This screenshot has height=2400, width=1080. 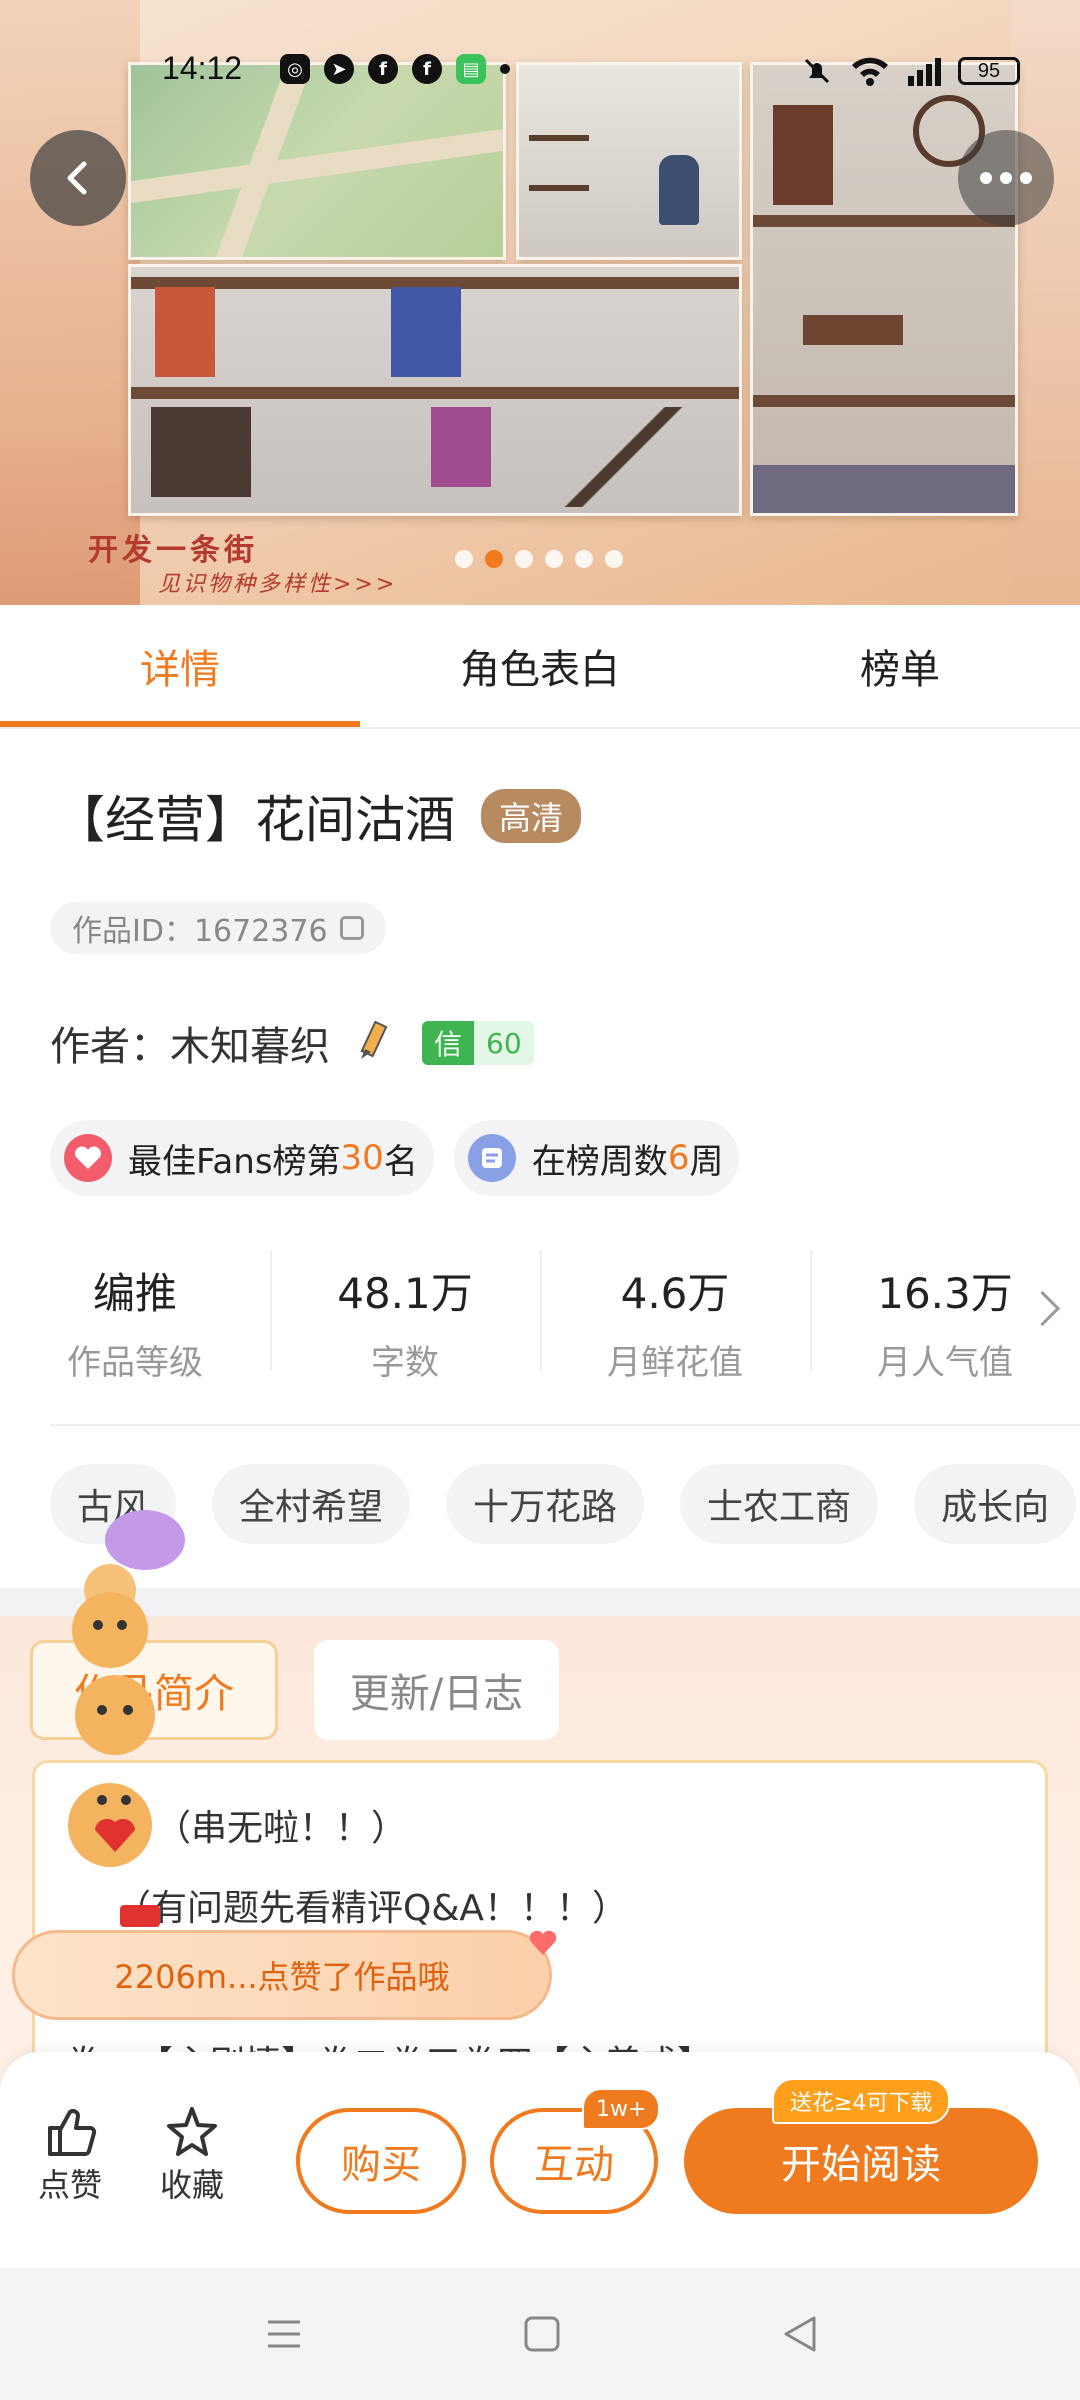 What do you see at coordinates (621, 2109) in the screenshot?
I see `interact-count-badge: 1w+` at bounding box center [621, 2109].